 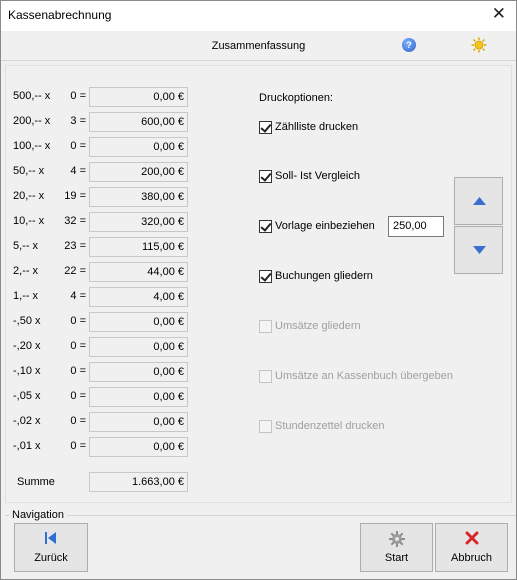 I want to click on gear-icon, so click(x=396, y=539).